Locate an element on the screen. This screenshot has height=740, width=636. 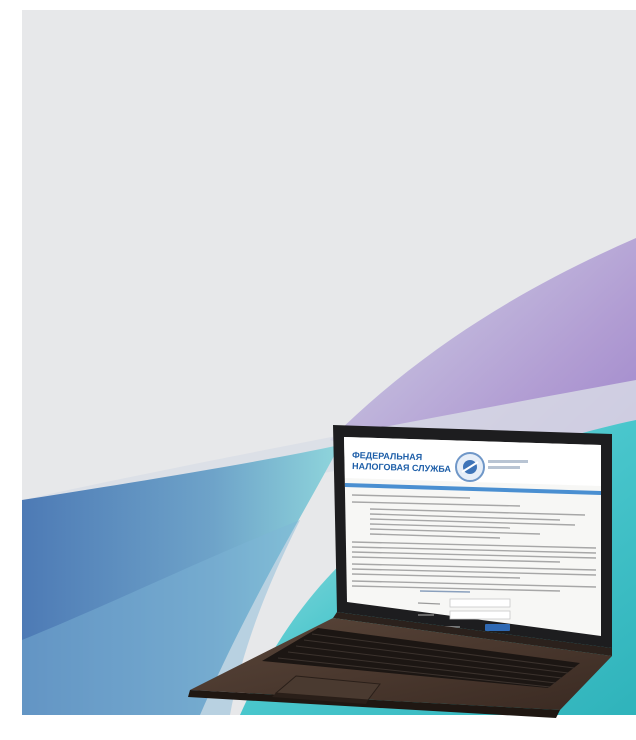
fns-emblem-icon is located at coordinates (470, 467).